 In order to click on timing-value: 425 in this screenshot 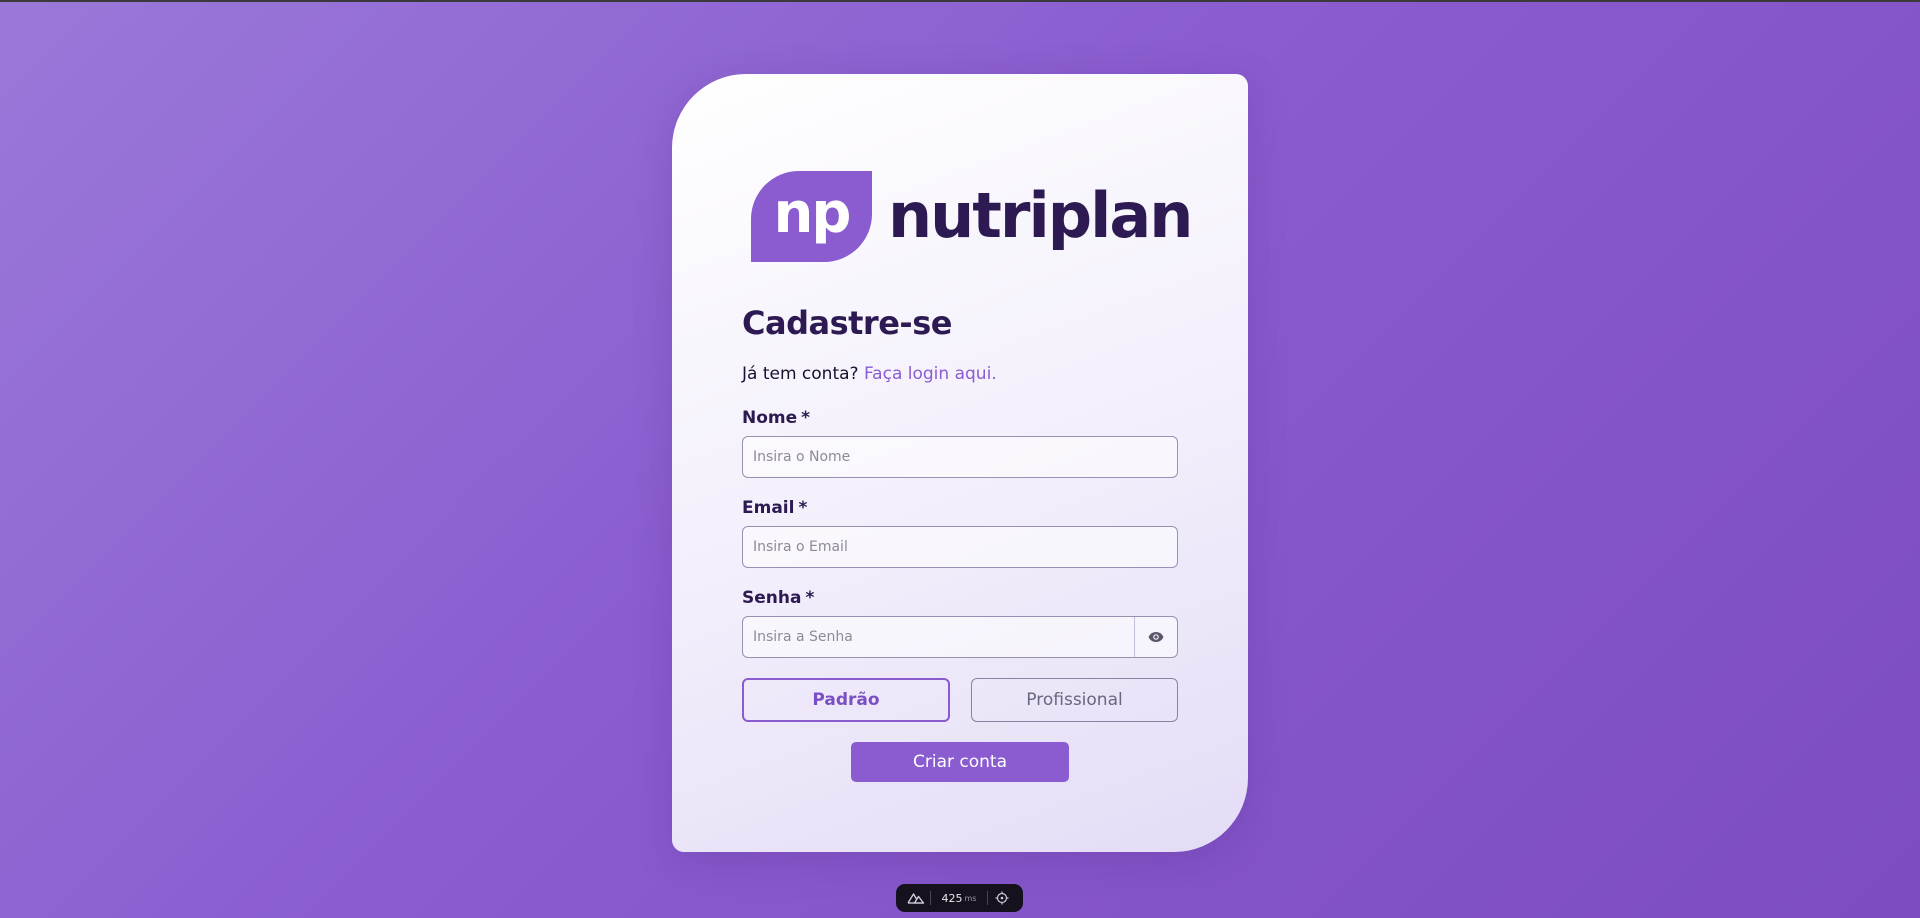, I will do `click(952, 898)`.